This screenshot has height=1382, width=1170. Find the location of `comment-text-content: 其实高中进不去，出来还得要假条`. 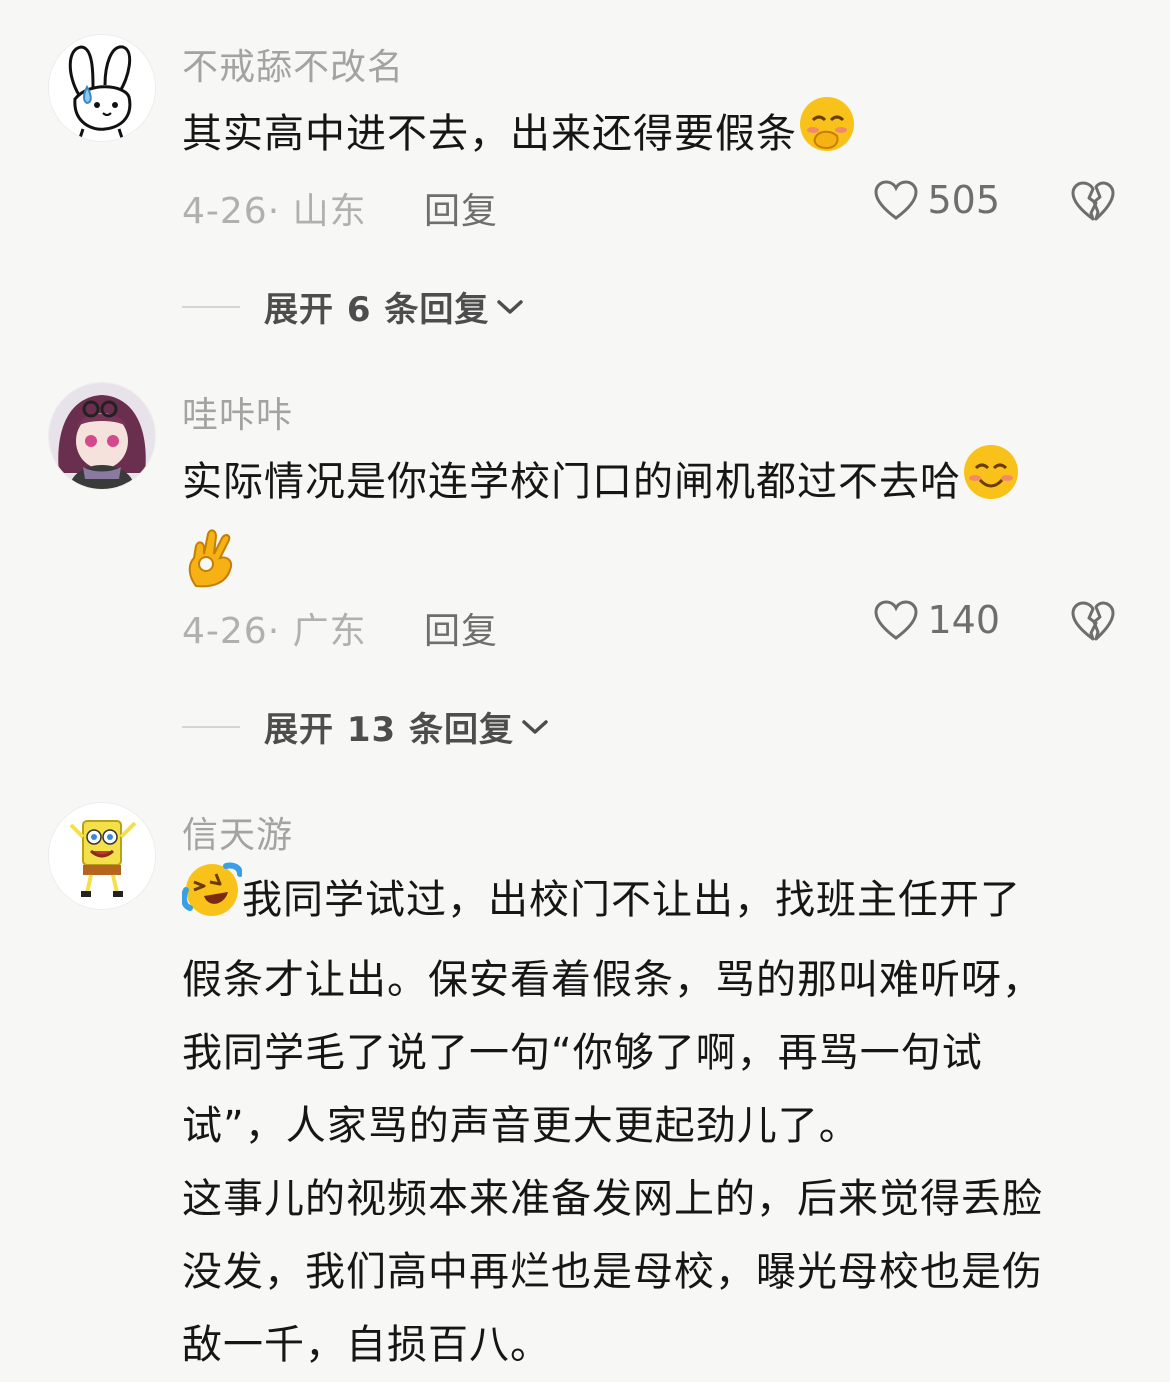

comment-text-content: 其实高中进不去，出来还得要假条 is located at coordinates (489, 134).